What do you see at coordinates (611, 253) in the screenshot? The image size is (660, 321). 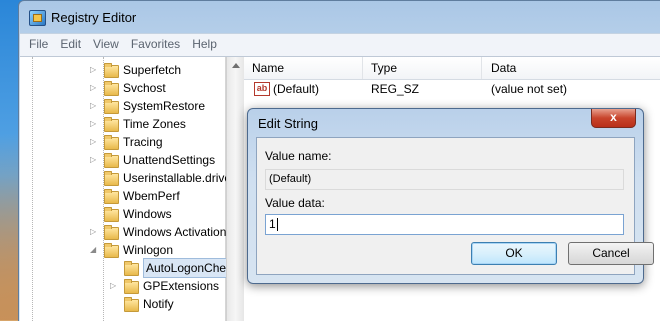 I see `cancel-button: Cancel` at bounding box center [611, 253].